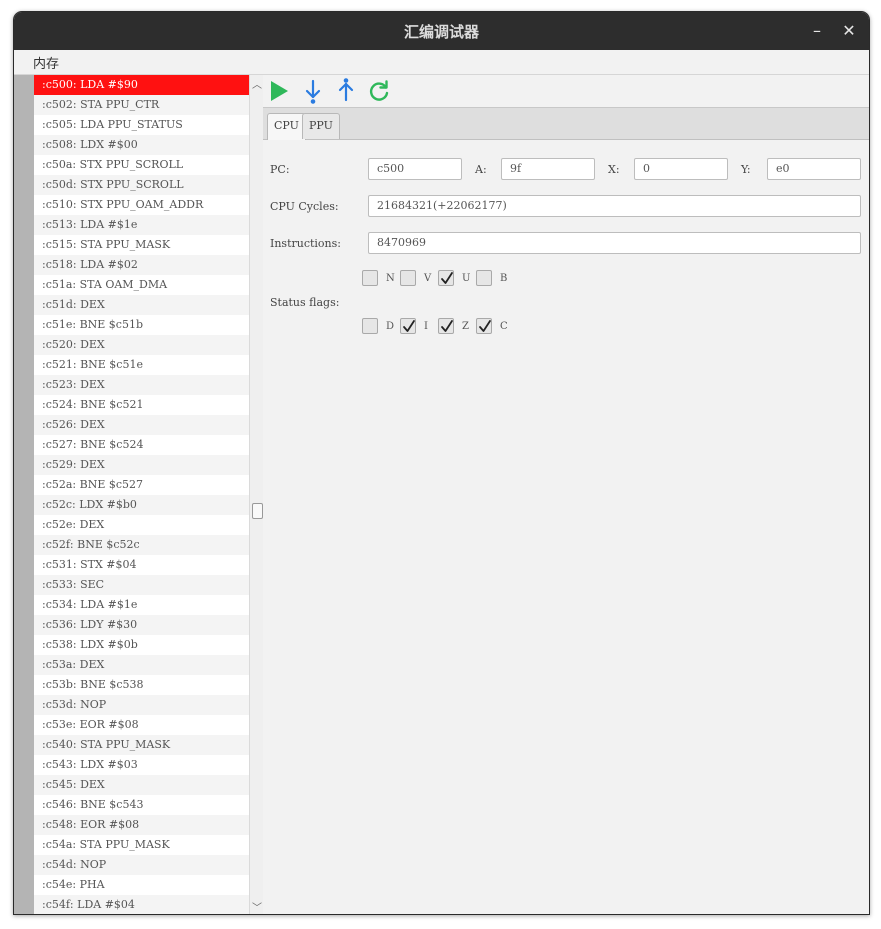 The image size is (881, 929). What do you see at coordinates (614, 206) in the screenshot?
I see `cpu-cycles-field: 21684321(+22062177)` at bounding box center [614, 206].